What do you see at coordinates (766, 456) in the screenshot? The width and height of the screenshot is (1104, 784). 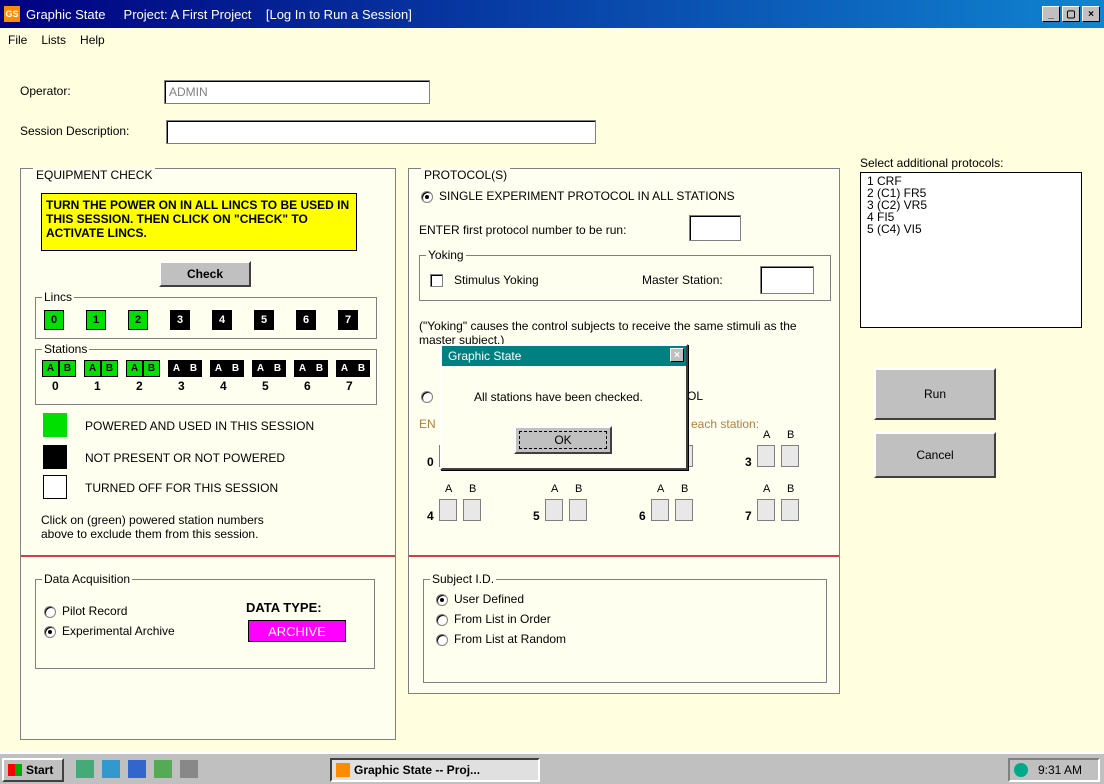 I see `station-3-a-protocol-field` at bounding box center [766, 456].